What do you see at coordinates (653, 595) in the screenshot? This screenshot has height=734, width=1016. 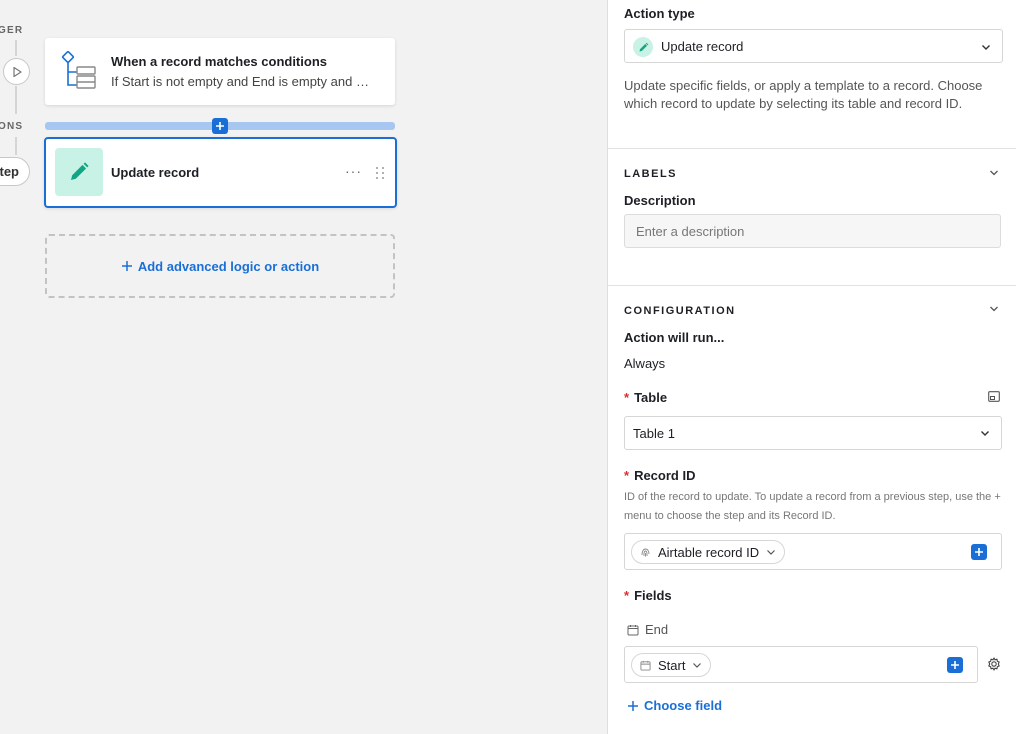 I see `fields-label-text: Fields` at bounding box center [653, 595].